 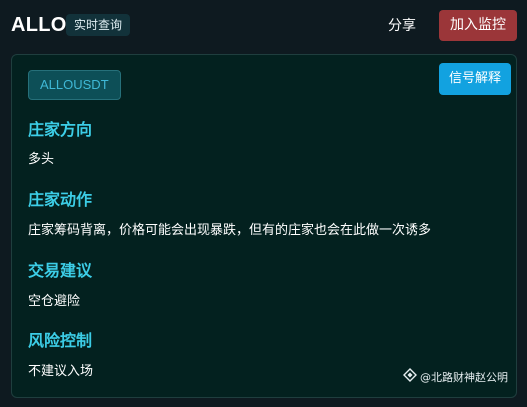 I want to click on share-button: 分享, so click(x=402, y=26).